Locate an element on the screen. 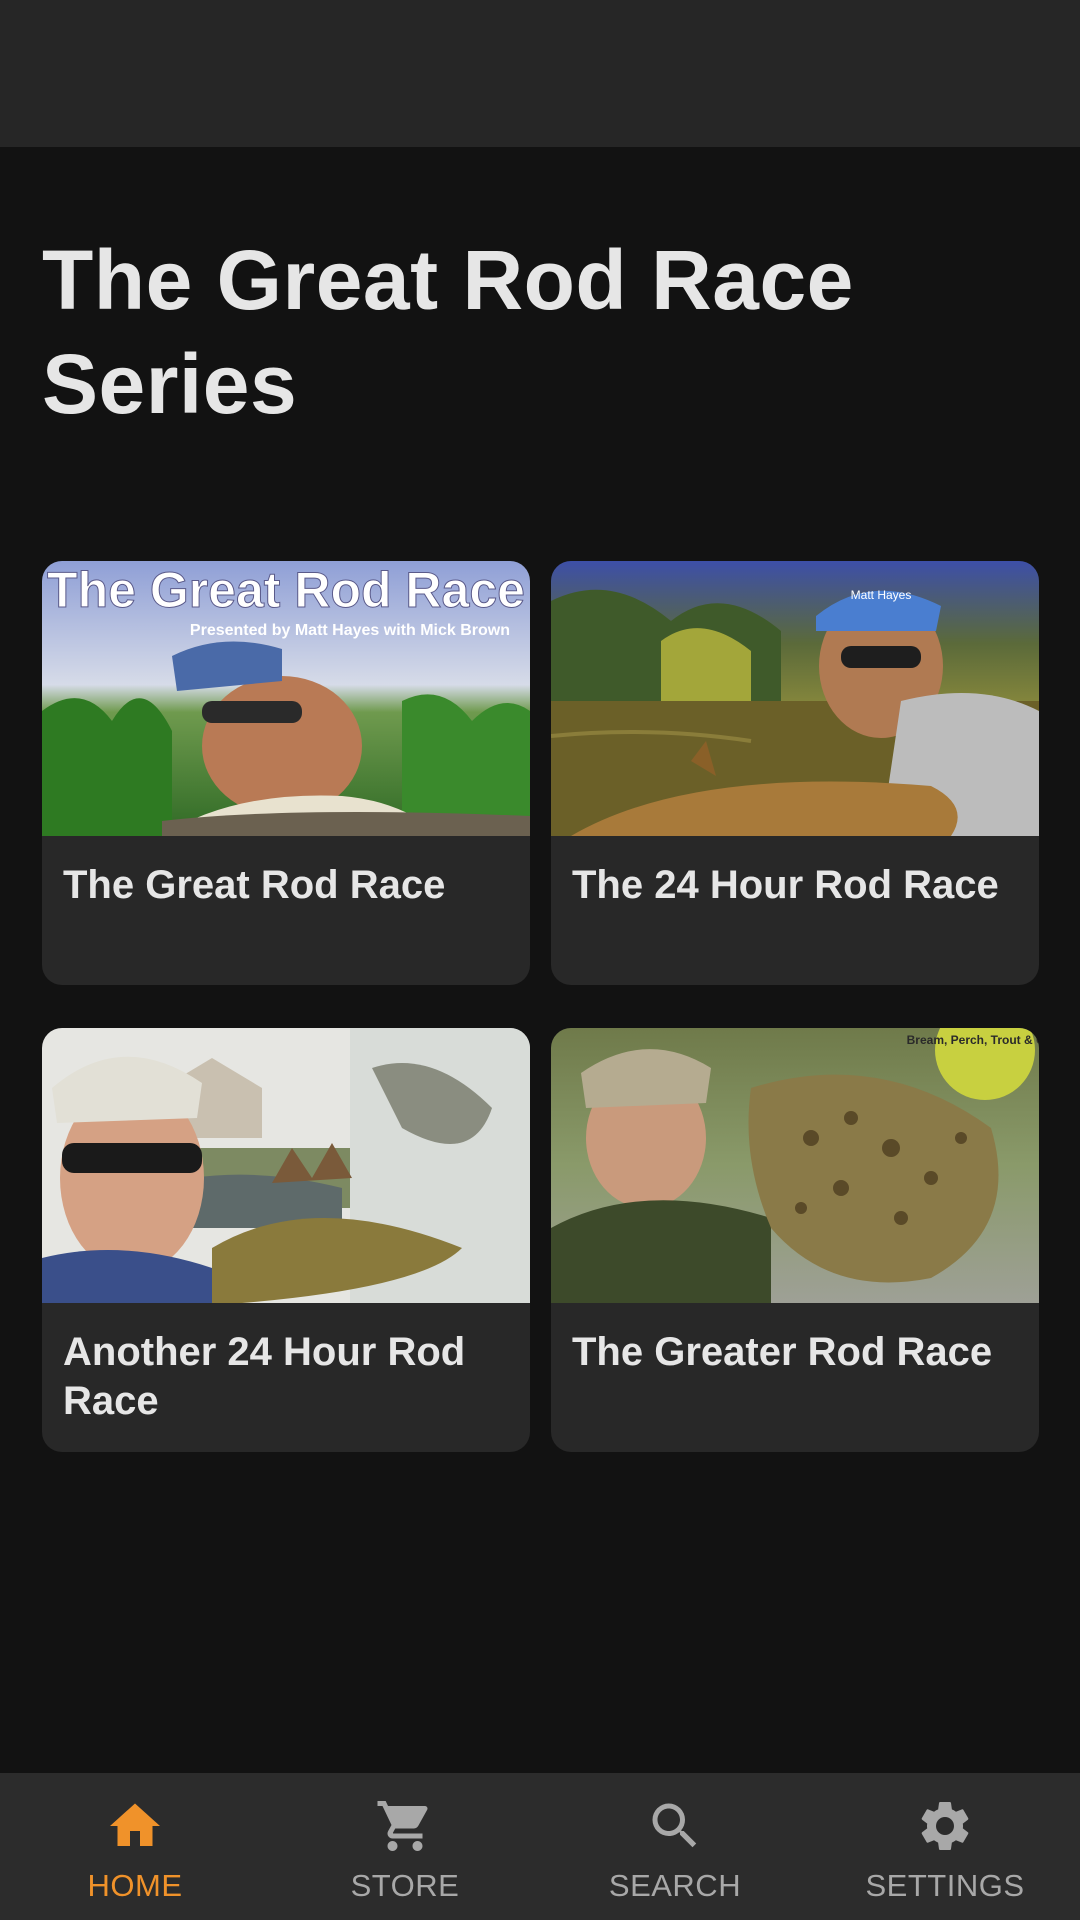 The image size is (1080, 1920). episode-card-another-24-hour-rod-race: Another 24 Hour Rod Race is located at coordinates (286, 1240).